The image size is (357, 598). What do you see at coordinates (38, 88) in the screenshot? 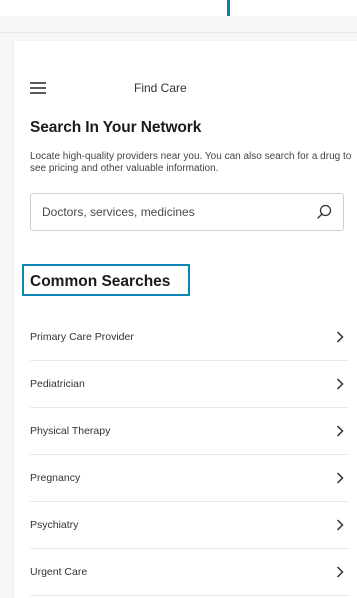
I see `hamburger-menu-icon` at bounding box center [38, 88].